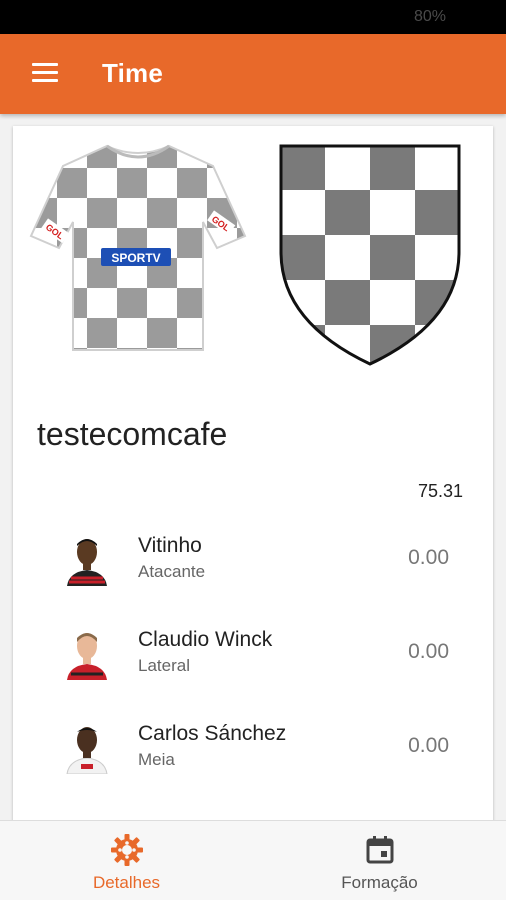 This screenshot has height=900, width=506. What do you see at coordinates (164, 665) in the screenshot?
I see `player-position: Lateral` at bounding box center [164, 665].